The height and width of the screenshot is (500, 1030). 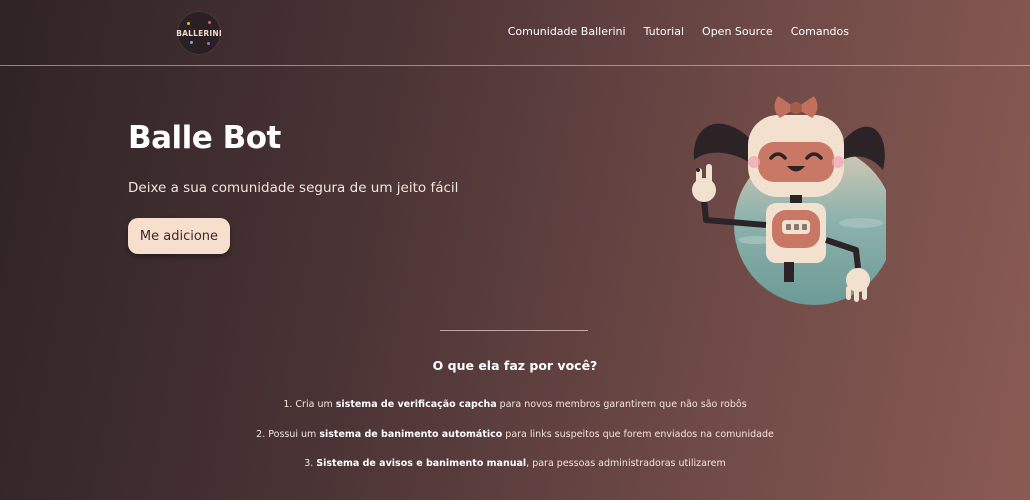 I want to click on robot-face, so click(x=796, y=162).